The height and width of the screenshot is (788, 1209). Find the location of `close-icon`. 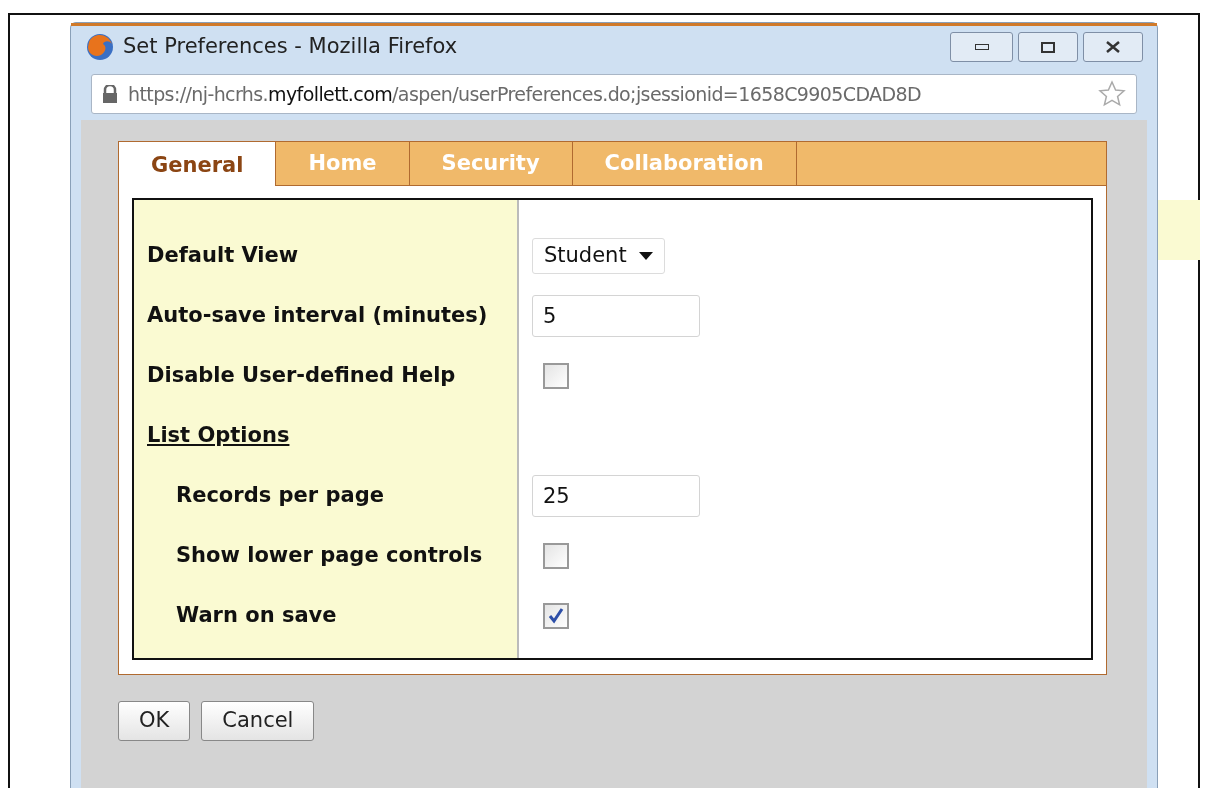

close-icon is located at coordinates (1113, 47).